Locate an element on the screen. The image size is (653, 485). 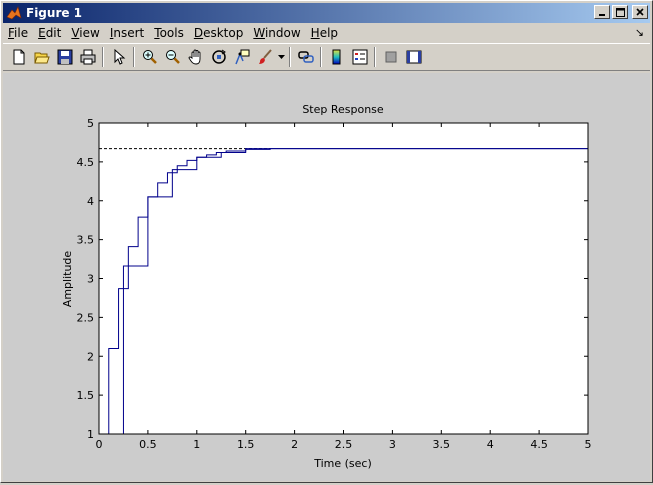
x-tick-label: 4 is located at coordinates (490, 444).